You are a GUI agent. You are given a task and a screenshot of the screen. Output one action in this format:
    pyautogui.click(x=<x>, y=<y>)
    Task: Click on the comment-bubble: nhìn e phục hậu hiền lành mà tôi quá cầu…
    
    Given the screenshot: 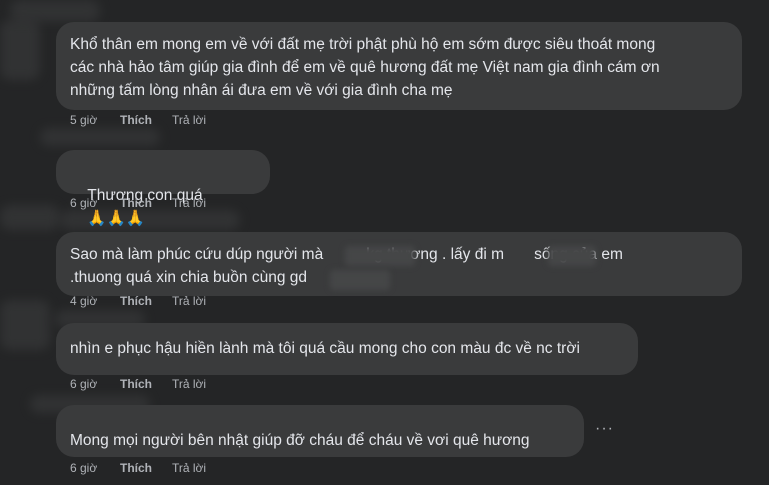 What is the action you would take?
    pyautogui.click(x=347, y=349)
    